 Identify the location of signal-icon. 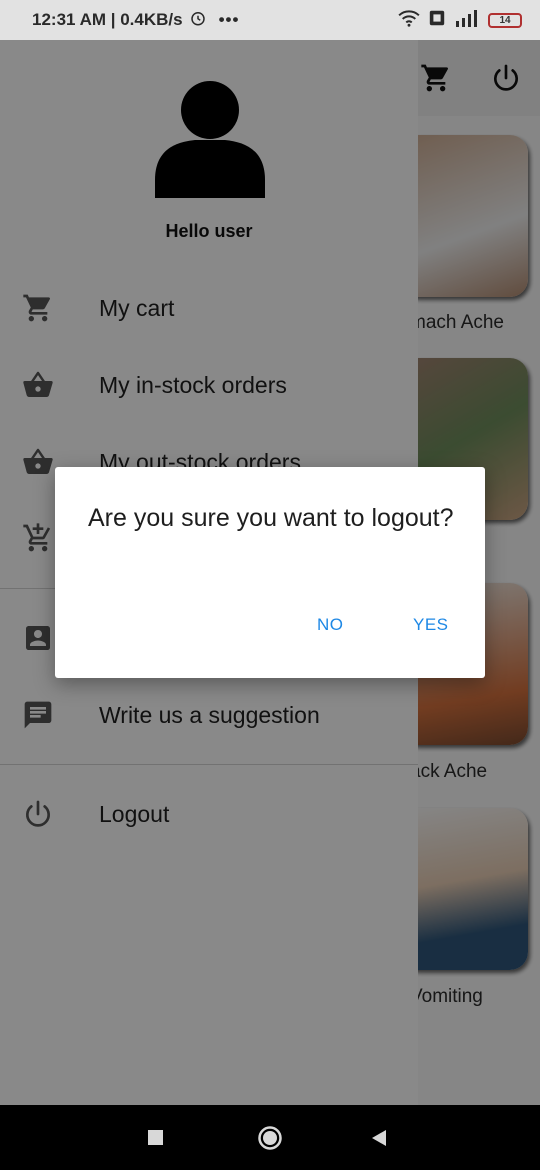
(467, 20).